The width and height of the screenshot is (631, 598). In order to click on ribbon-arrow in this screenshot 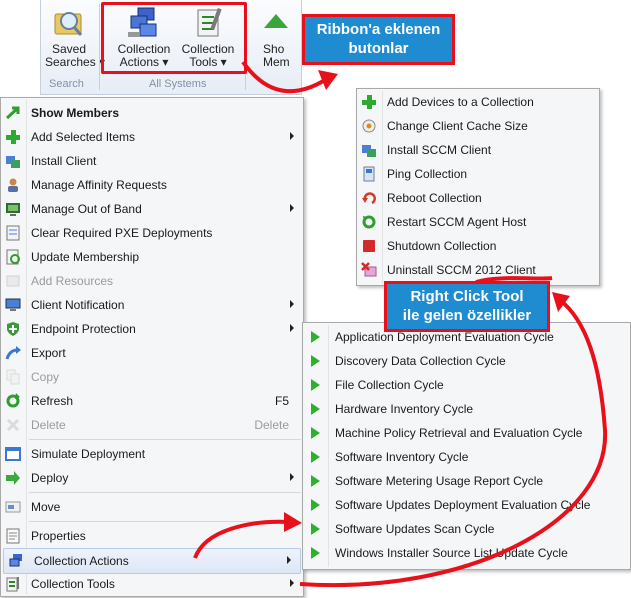, I will do `click(284, 77)`.